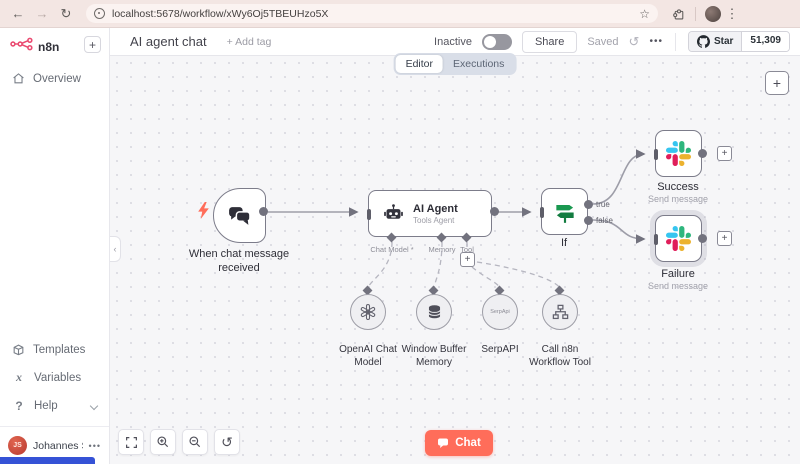 Image resolution: width=800 pixels, height=464 pixels. I want to click on tab-editor: Editor, so click(419, 64).